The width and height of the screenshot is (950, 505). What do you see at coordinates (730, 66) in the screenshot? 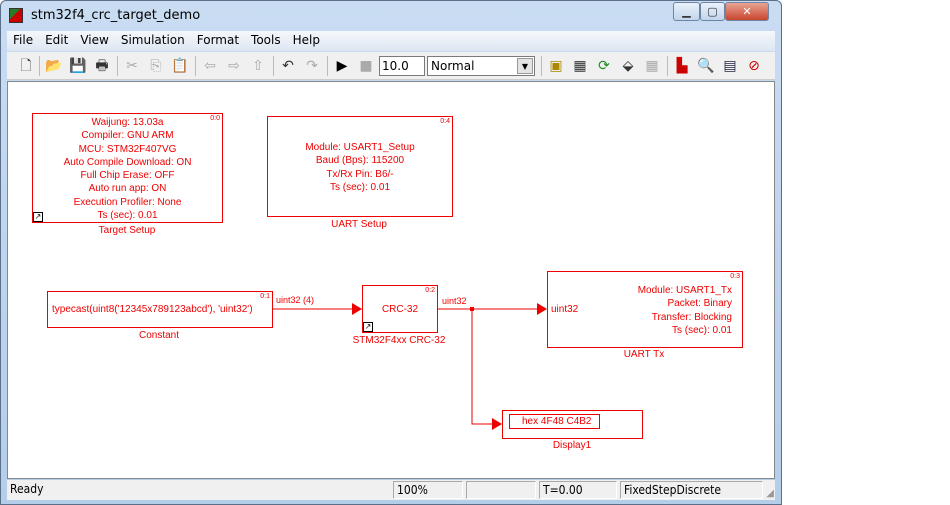
I see `properties-icon: ▤` at bounding box center [730, 66].